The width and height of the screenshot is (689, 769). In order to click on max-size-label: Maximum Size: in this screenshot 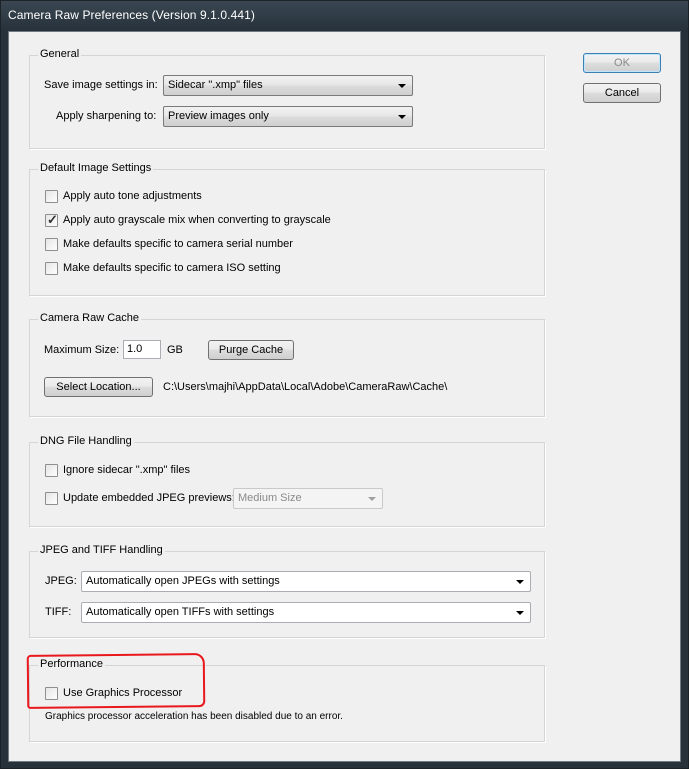, I will do `click(82, 350)`.